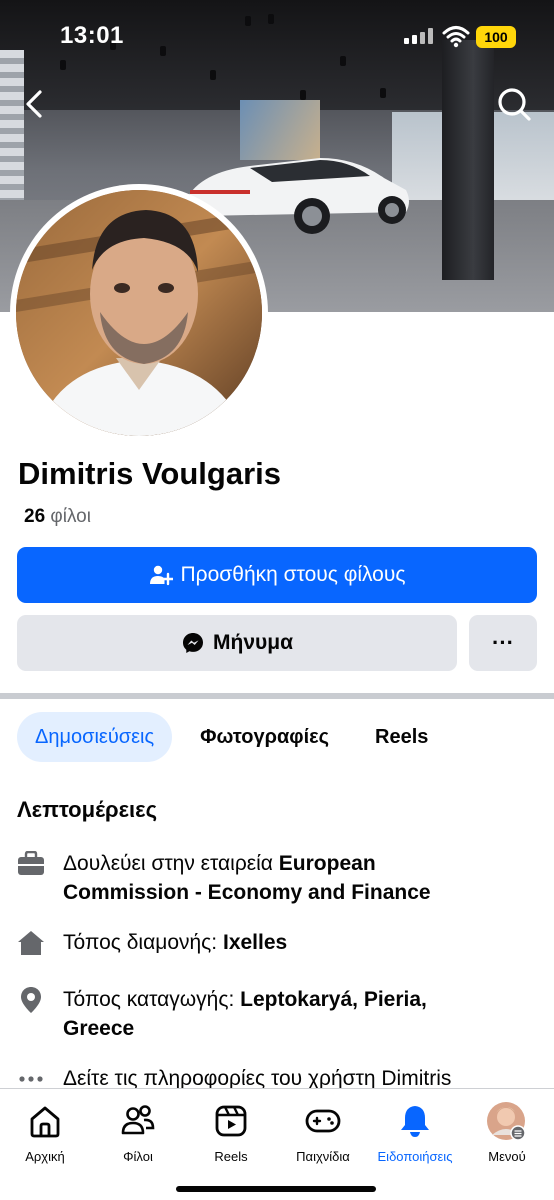  I want to click on message-label: Μήνυμα, so click(253, 642).